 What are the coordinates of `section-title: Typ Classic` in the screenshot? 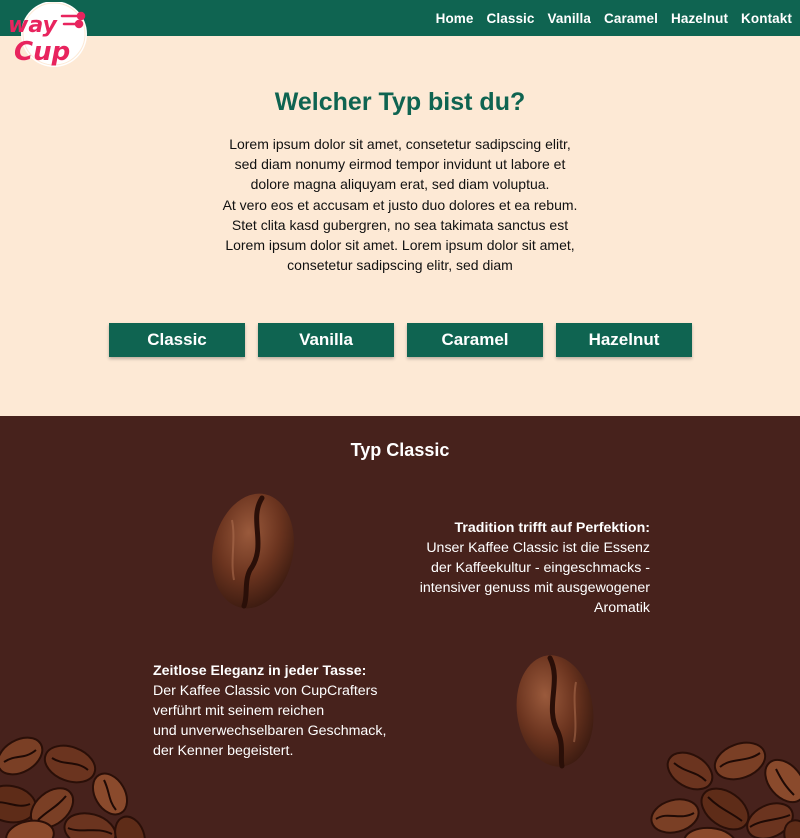 It's located at (400, 450).